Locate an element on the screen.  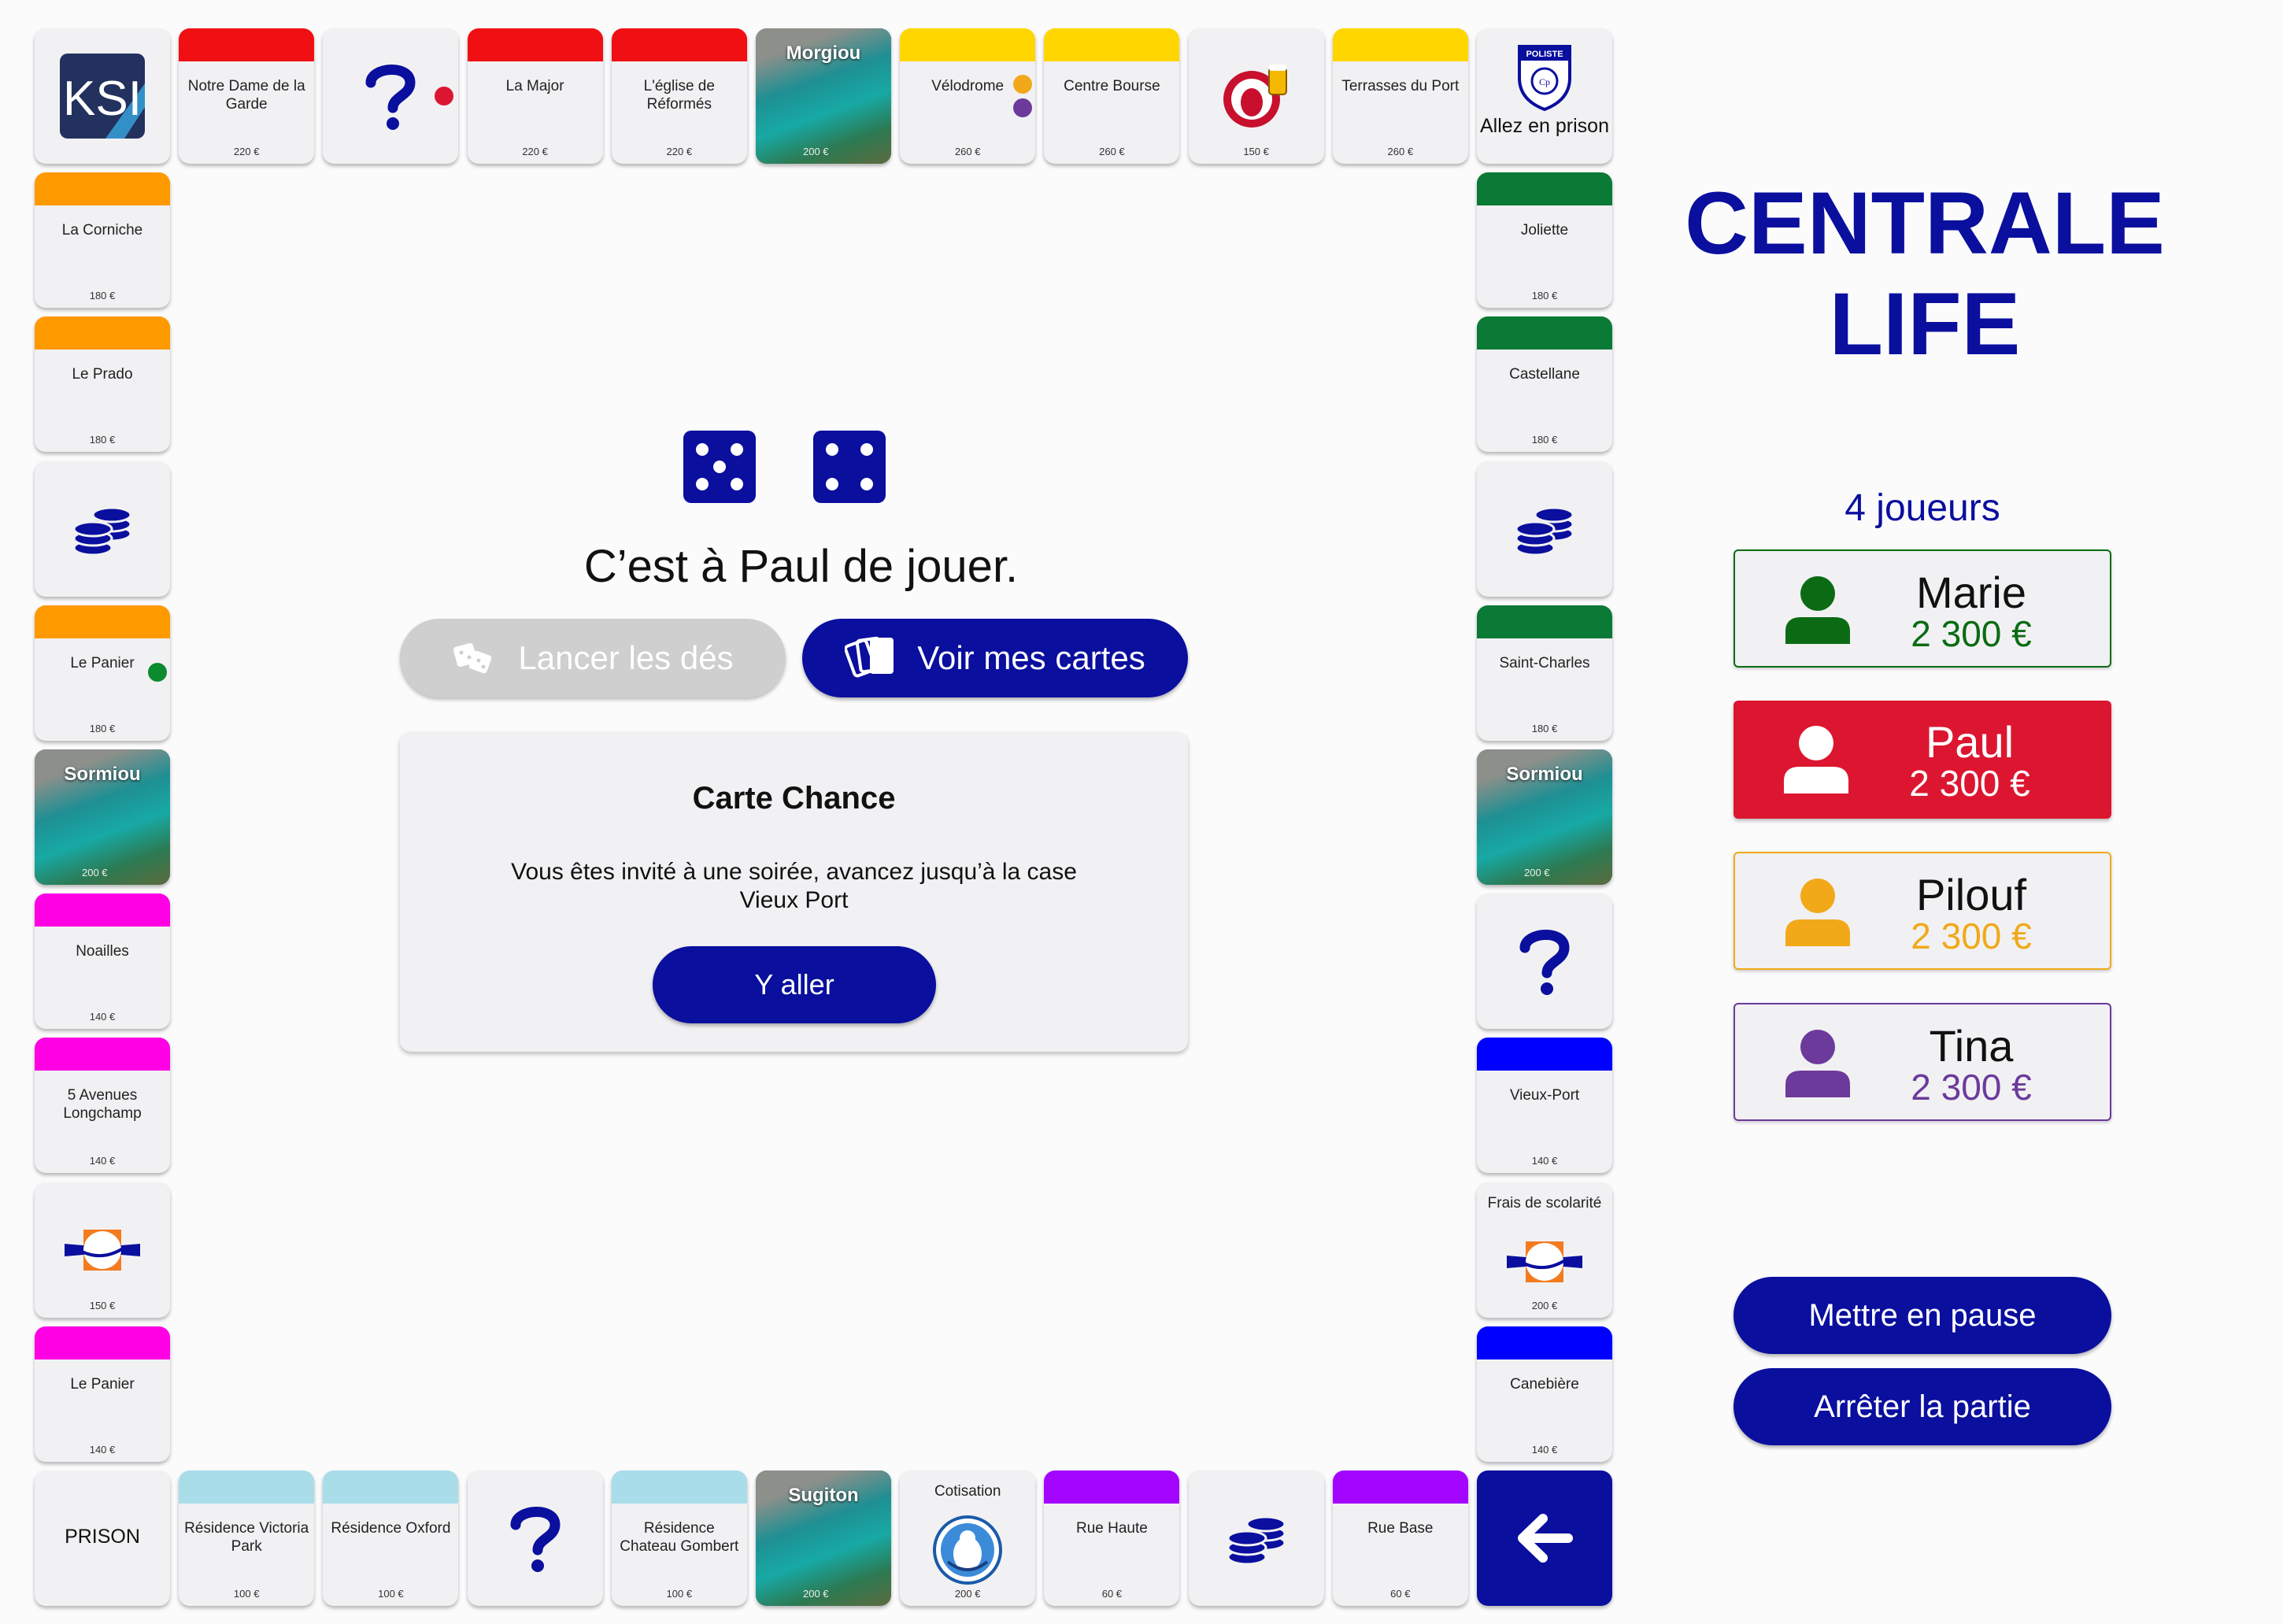
board-tile-bottom: Cotisation 200 € is located at coordinates (968, 1538).